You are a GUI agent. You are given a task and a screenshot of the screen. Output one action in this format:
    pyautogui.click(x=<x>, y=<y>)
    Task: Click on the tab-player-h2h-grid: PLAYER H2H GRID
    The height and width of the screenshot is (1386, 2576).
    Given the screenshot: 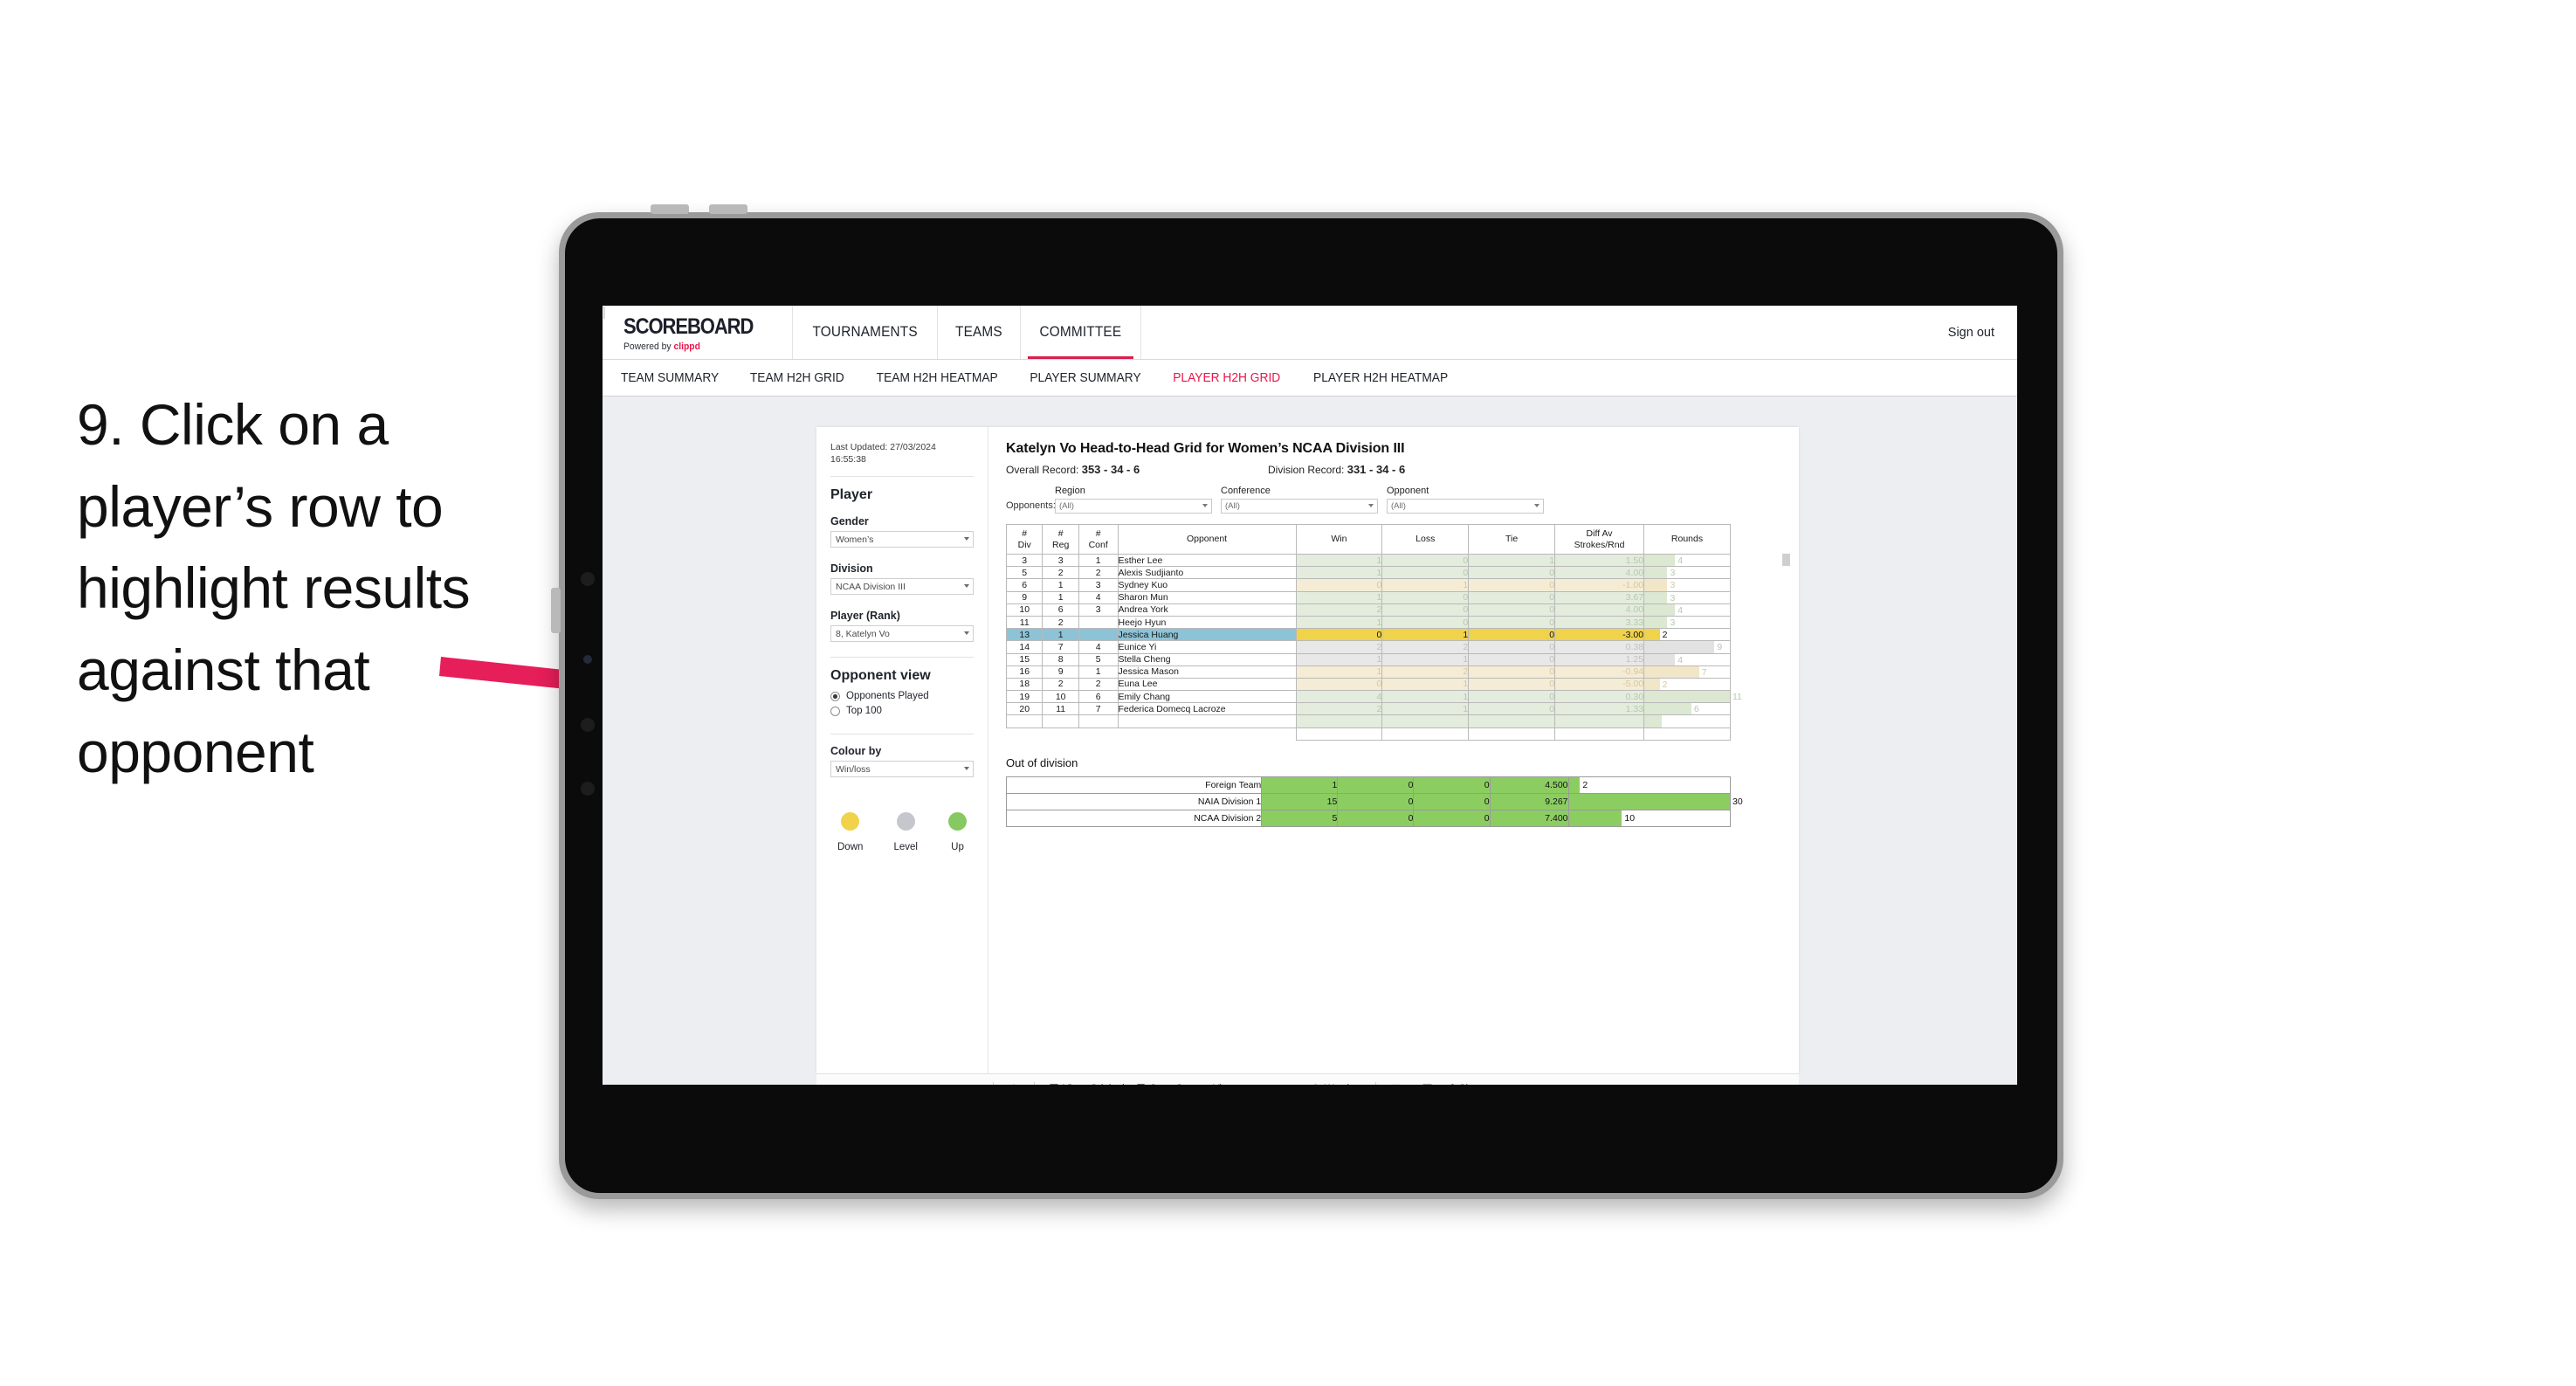 What is the action you would take?
    pyautogui.click(x=1226, y=378)
    